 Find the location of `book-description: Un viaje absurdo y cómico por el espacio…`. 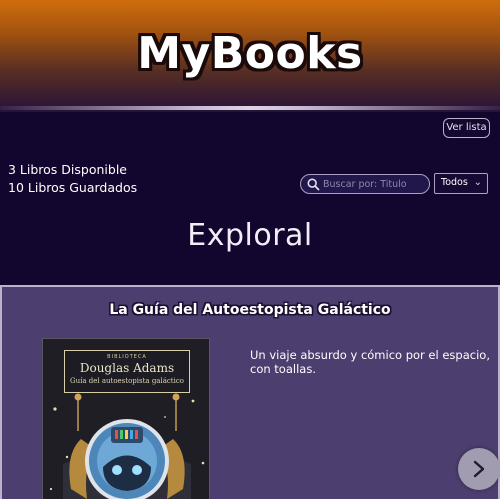

book-description: Un viaje absurdo y cómico por el espacio… is located at coordinates (370, 362).